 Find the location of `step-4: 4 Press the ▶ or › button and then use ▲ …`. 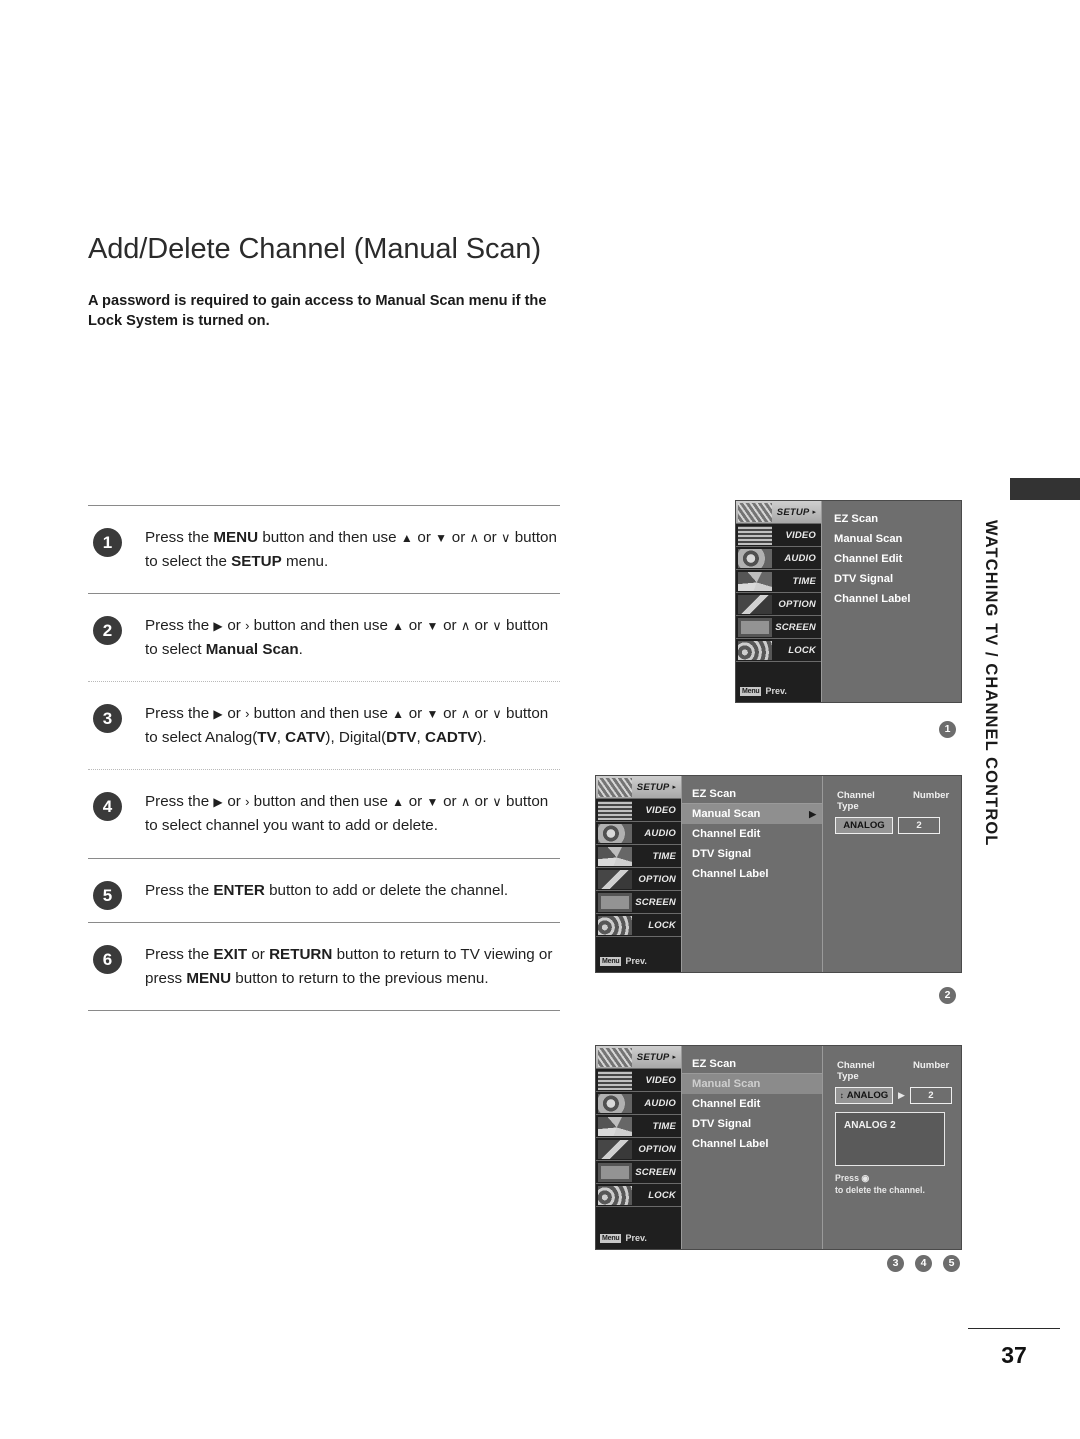

step-4: 4 Press the ▶ or › button and then use ▲ … is located at coordinates (324, 813).